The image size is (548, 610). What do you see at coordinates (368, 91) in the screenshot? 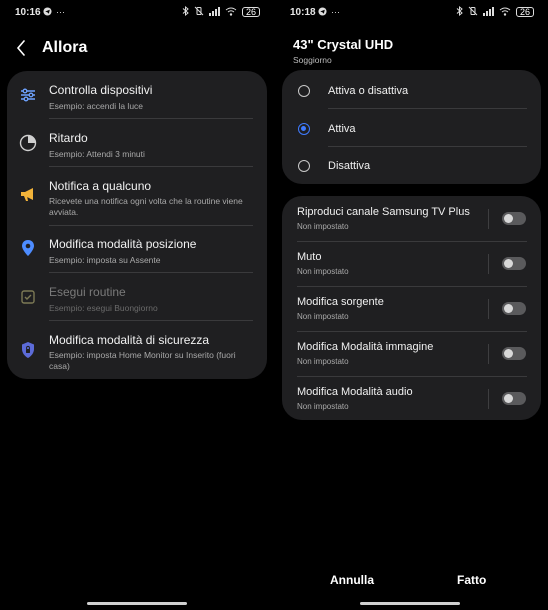
I see `radio-label: Attiva o disattiva` at bounding box center [368, 91].